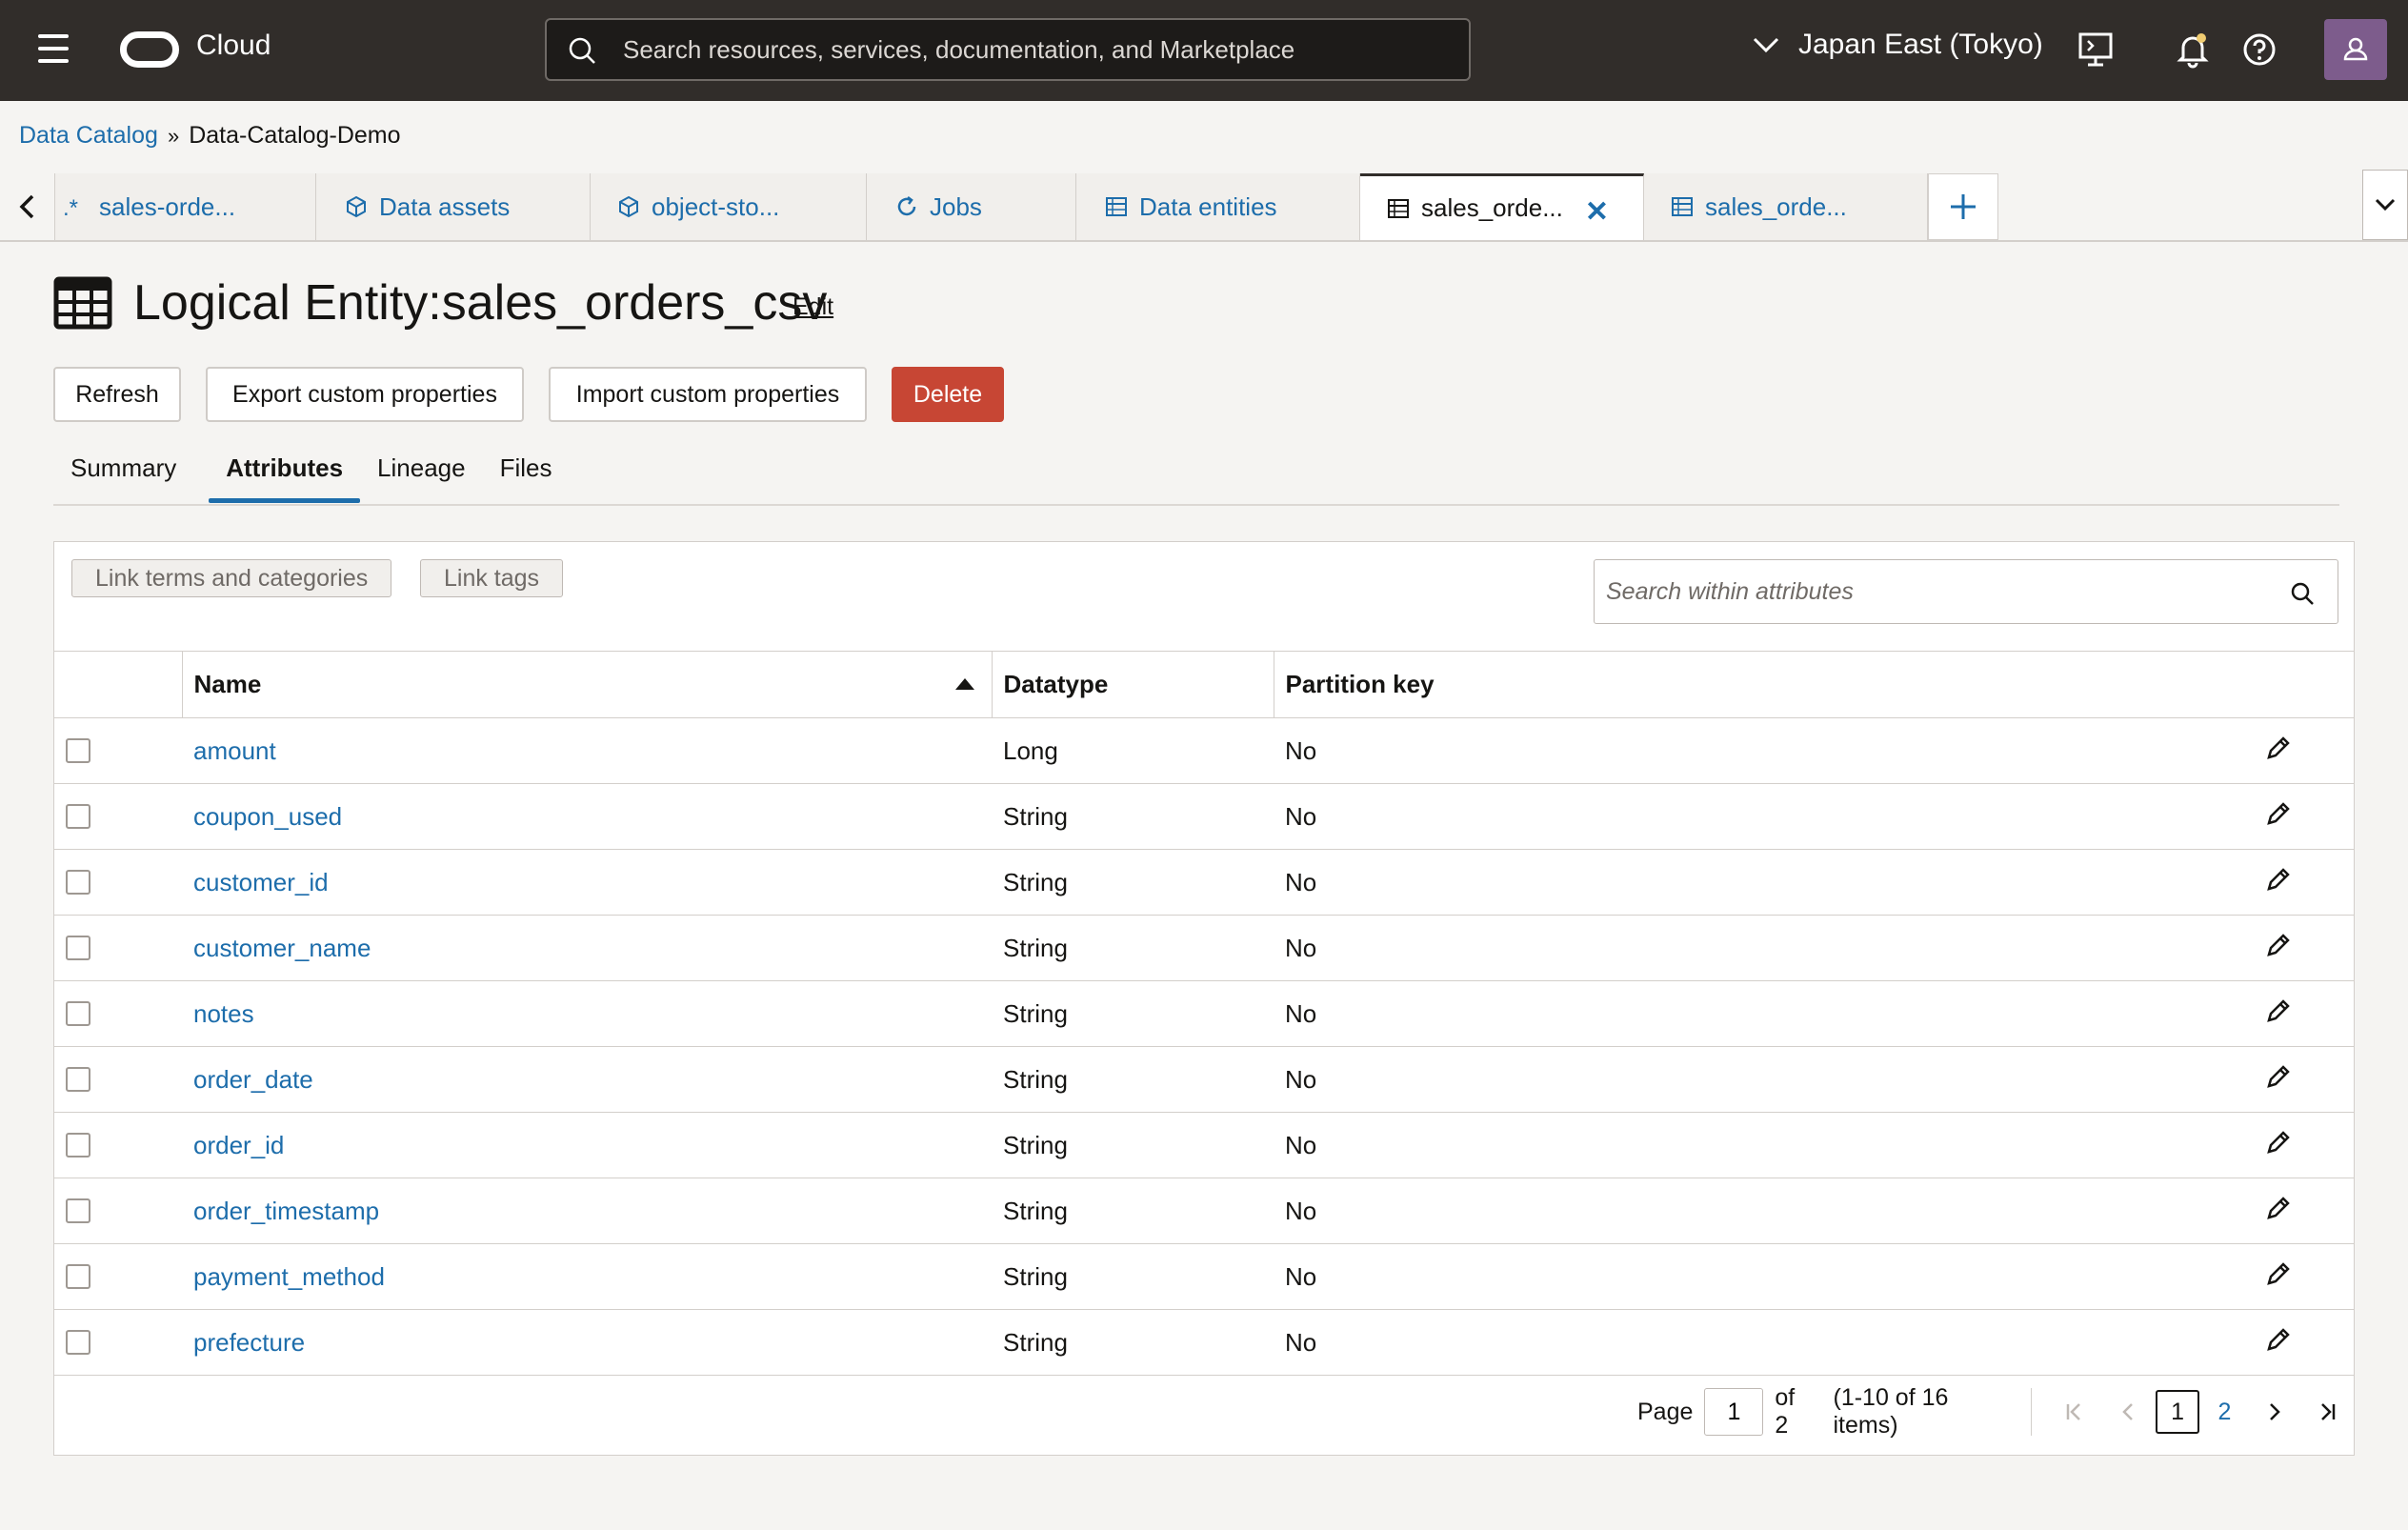  I want to click on previous-page-button, so click(2127, 1412).